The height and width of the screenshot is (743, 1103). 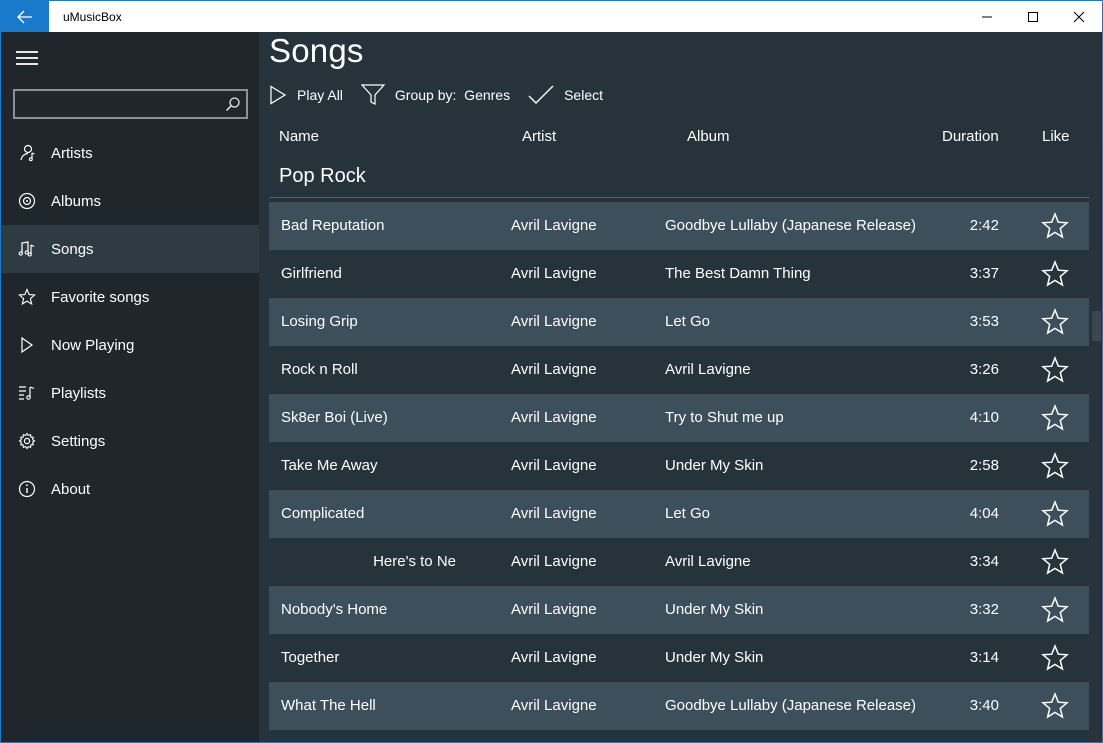 What do you see at coordinates (414, 561) in the screenshot?
I see `song-name: Here's to Ne` at bounding box center [414, 561].